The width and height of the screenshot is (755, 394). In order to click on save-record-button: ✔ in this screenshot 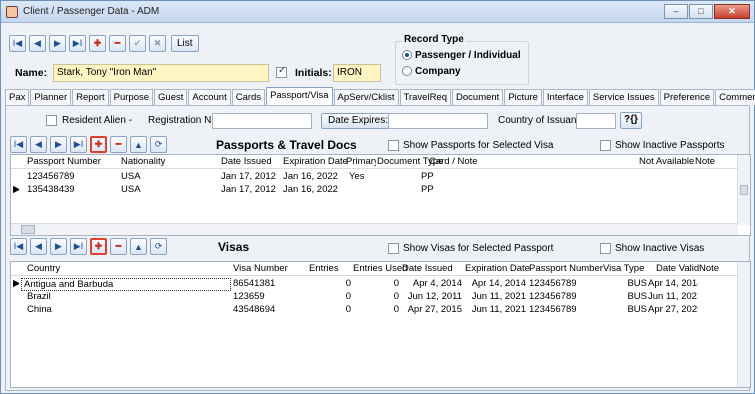, I will do `click(137, 43)`.